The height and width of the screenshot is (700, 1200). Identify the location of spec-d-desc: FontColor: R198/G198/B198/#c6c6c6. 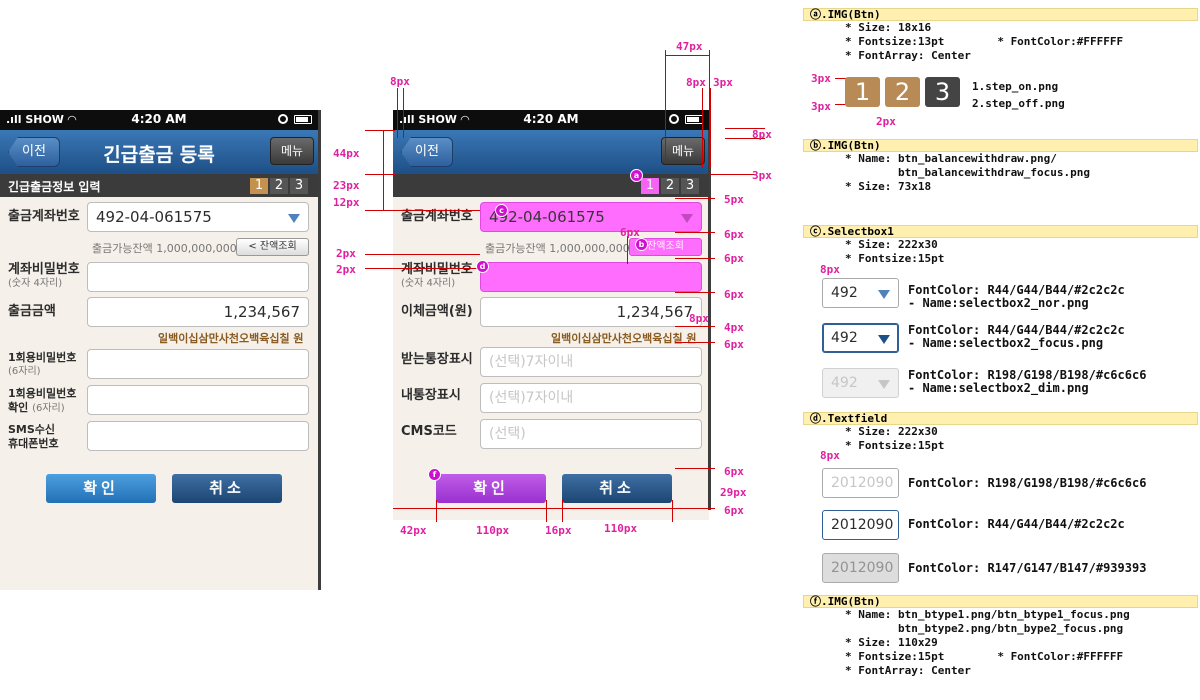
(1027, 483).